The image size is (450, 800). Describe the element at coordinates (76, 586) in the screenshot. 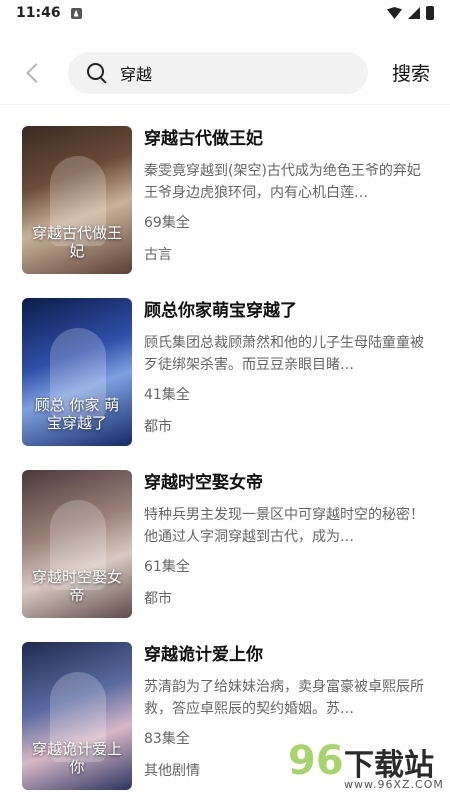

I see `cover-title: 穿越时空娶女帝` at that location.